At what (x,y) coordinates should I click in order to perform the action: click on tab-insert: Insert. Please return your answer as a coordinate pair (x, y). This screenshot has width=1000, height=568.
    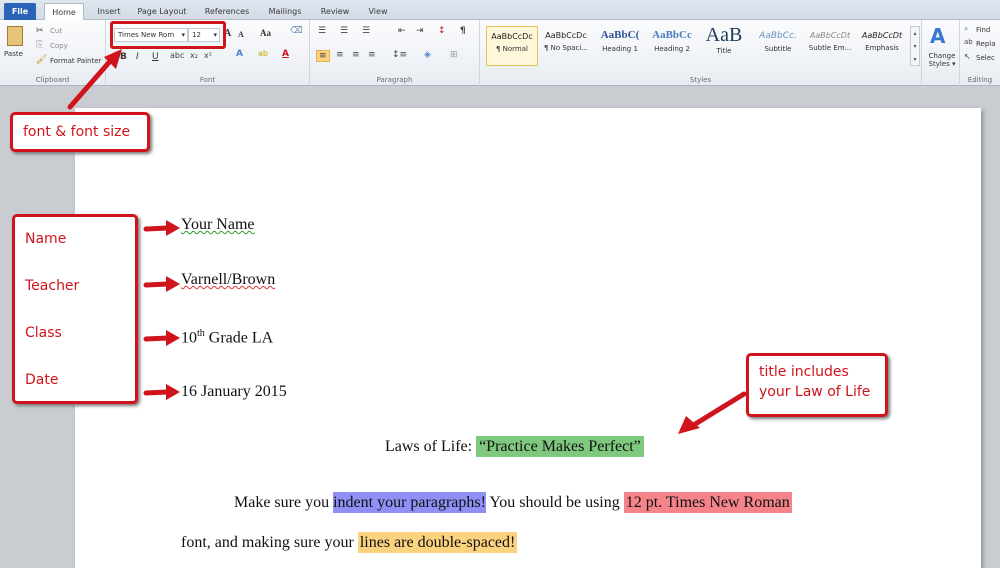
    Looking at the image, I should click on (109, 11).